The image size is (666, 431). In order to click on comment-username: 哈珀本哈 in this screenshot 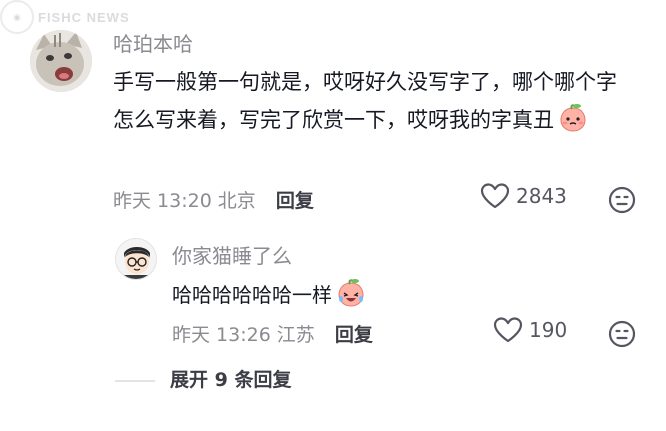, I will do `click(153, 42)`.